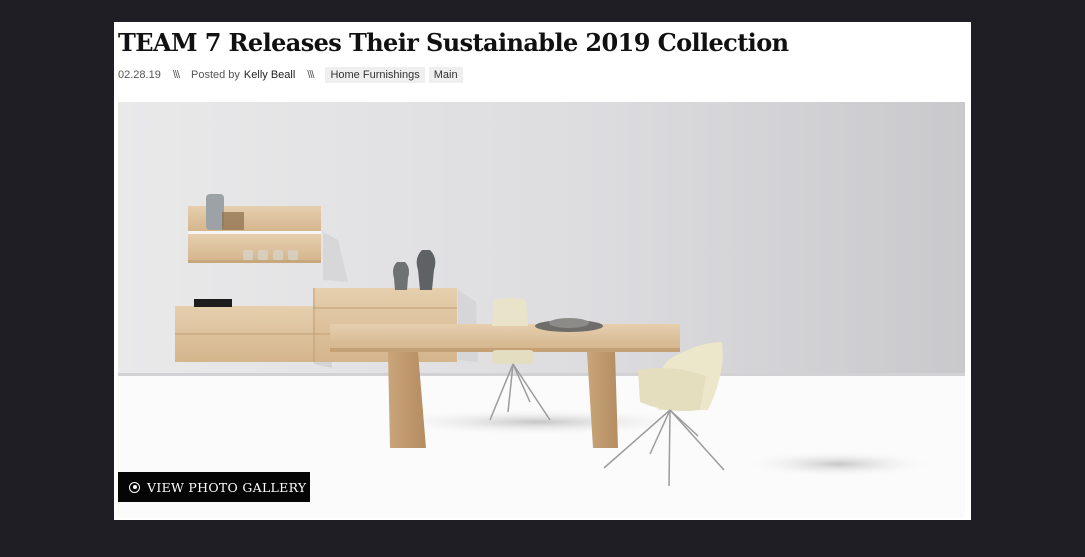  I want to click on tag-home-furnishings: Home Furnishings, so click(375, 75).